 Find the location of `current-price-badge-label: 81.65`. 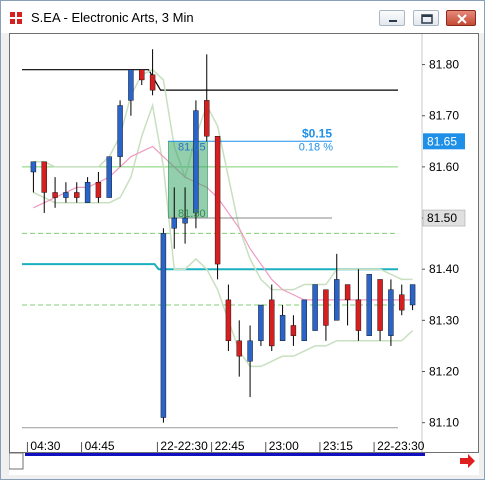

current-price-badge-label: 81.65 is located at coordinates (442, 141).